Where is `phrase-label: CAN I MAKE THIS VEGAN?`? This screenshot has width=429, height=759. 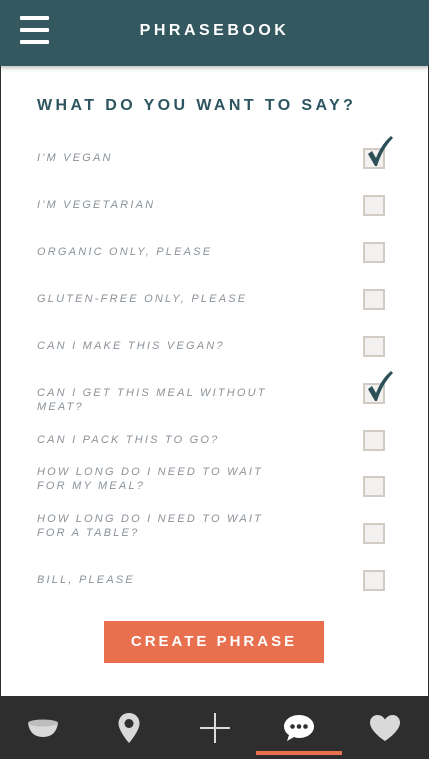
phrase-label: CAN I MAKE THIS VEGAN? is located at coordinates (131, 346).